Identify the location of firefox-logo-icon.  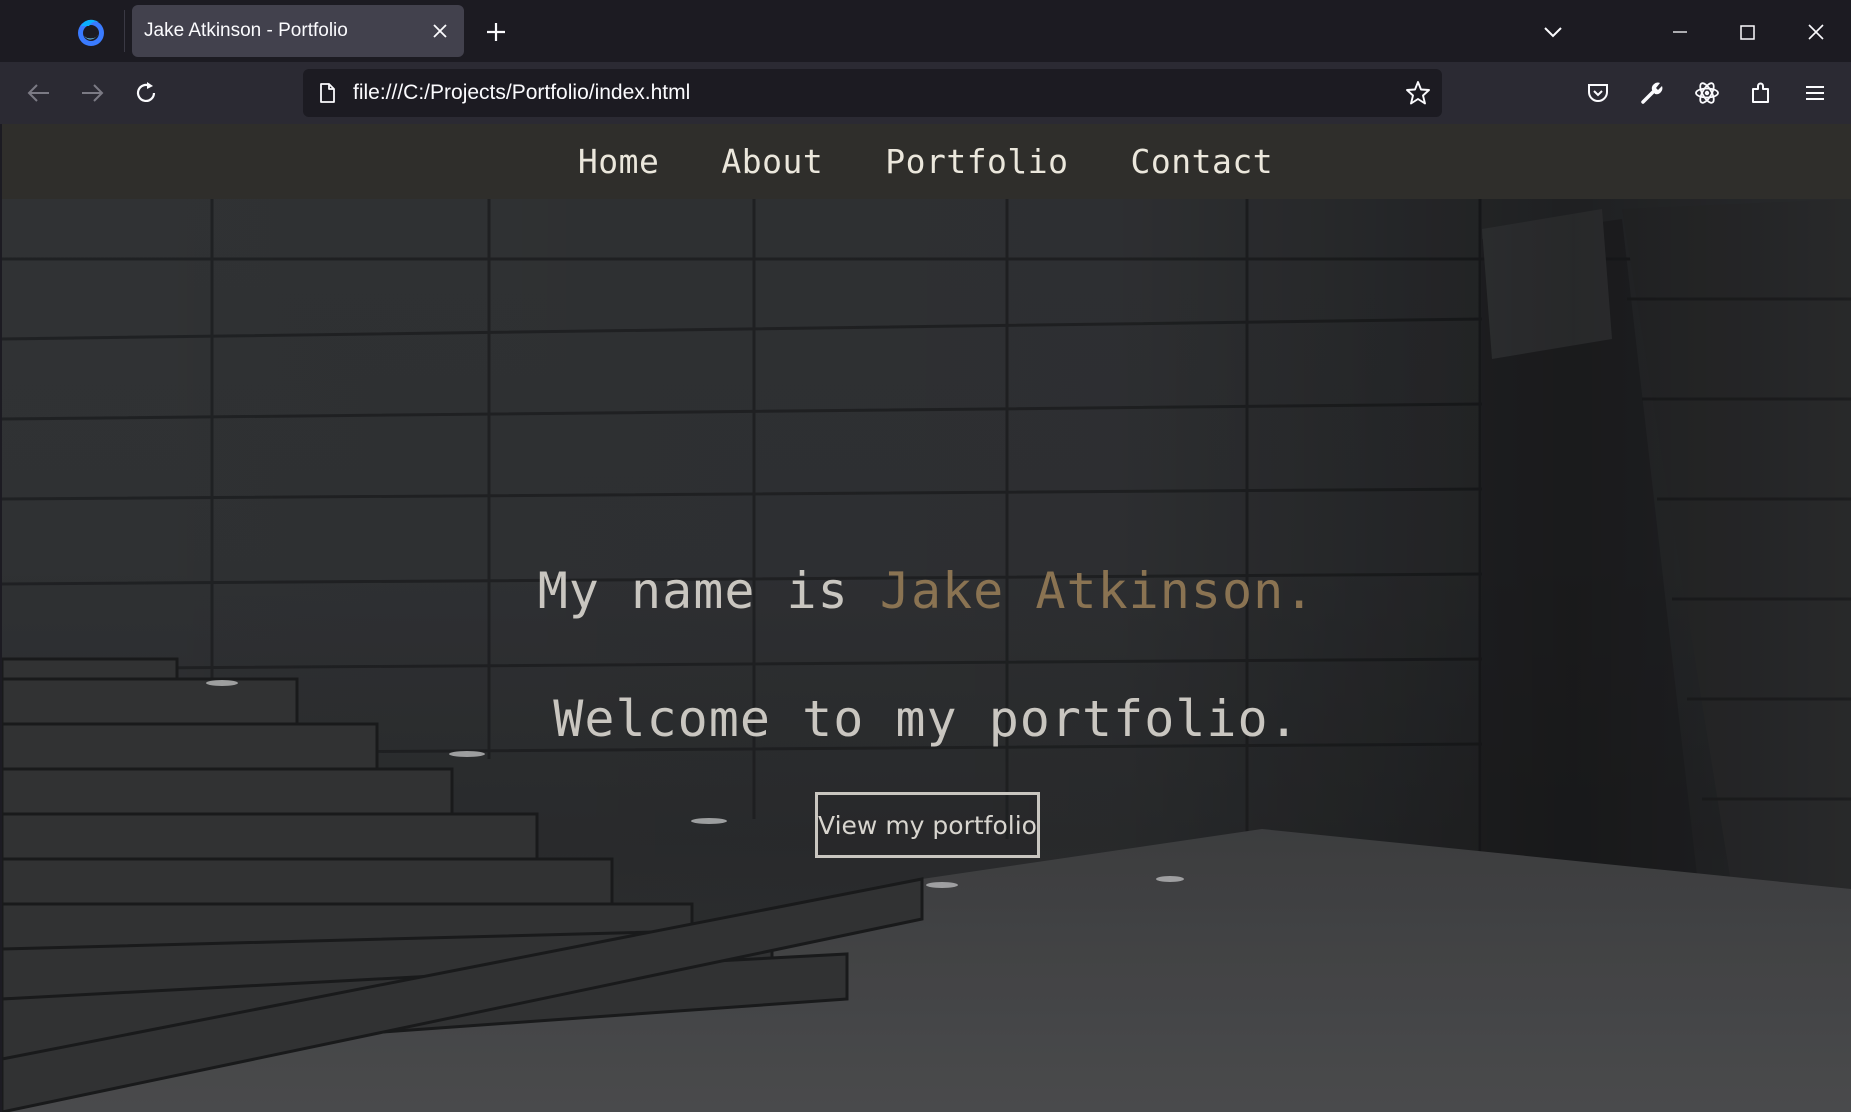
(91, 32).